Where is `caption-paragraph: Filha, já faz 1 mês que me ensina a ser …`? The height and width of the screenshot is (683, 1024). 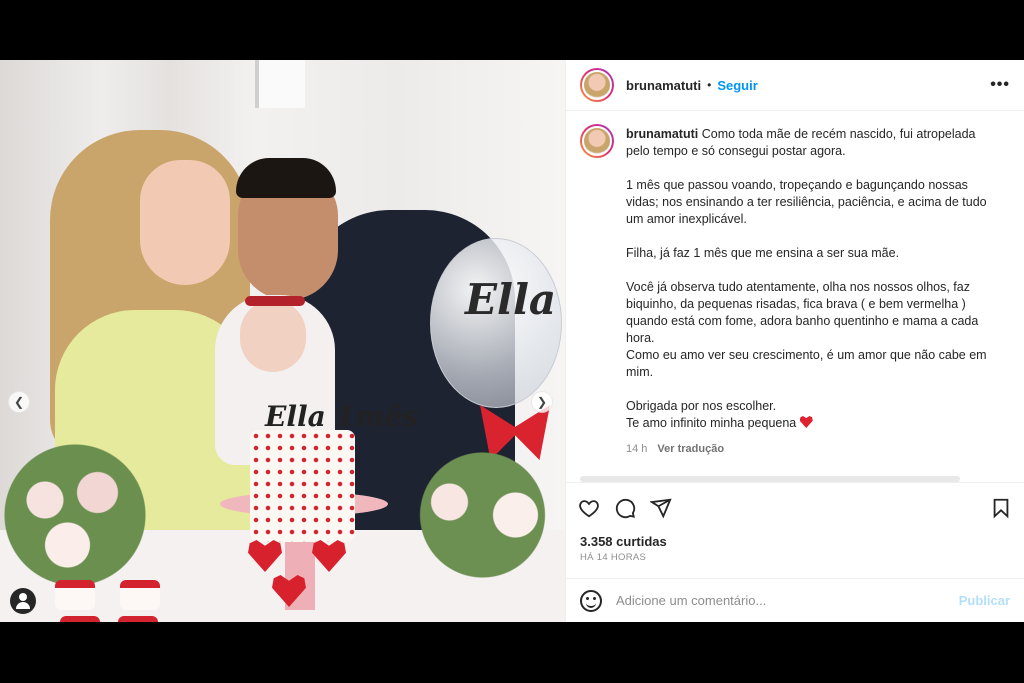 caption-paragraph: Filha, já faz 1 mês que me ensina a ser … is located at coordinates (763, 253).